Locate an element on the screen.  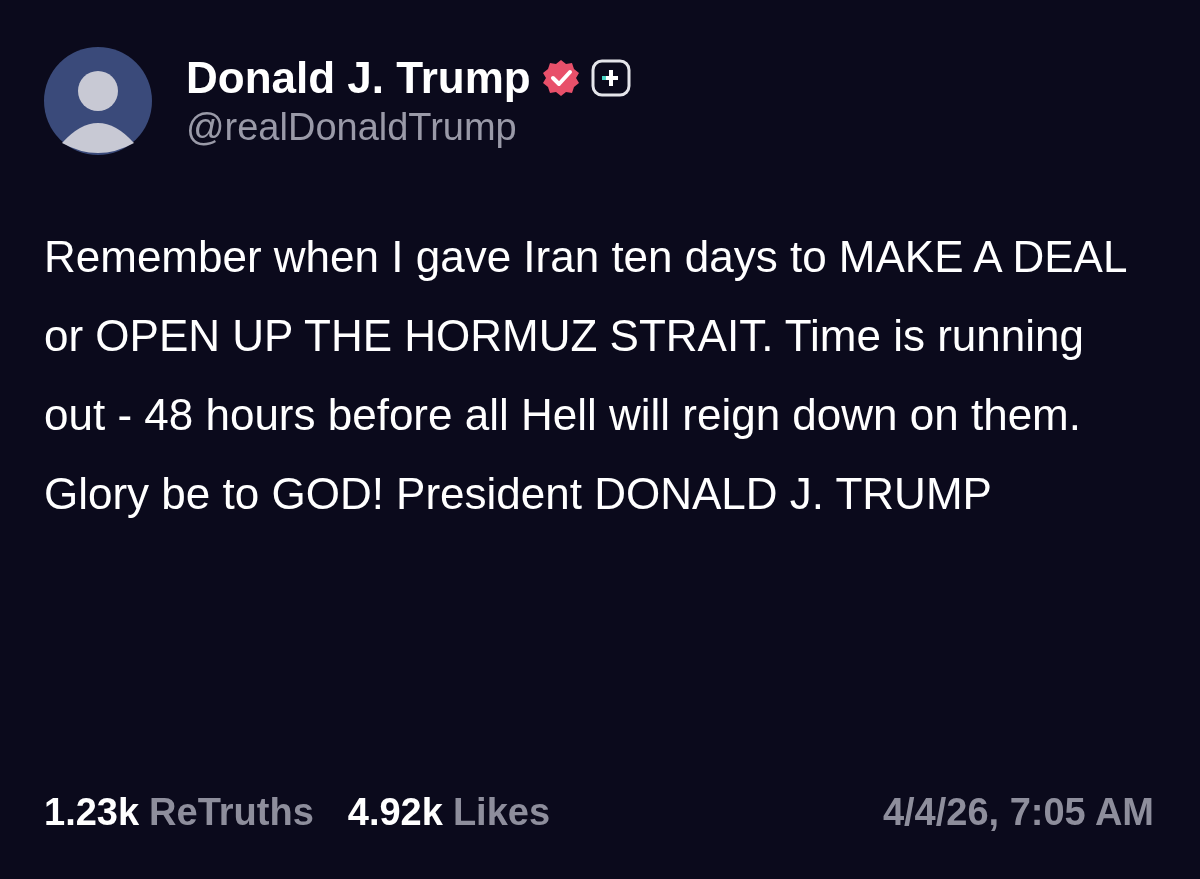
stat-count: 4.92k is located at coordinates (395, 812).